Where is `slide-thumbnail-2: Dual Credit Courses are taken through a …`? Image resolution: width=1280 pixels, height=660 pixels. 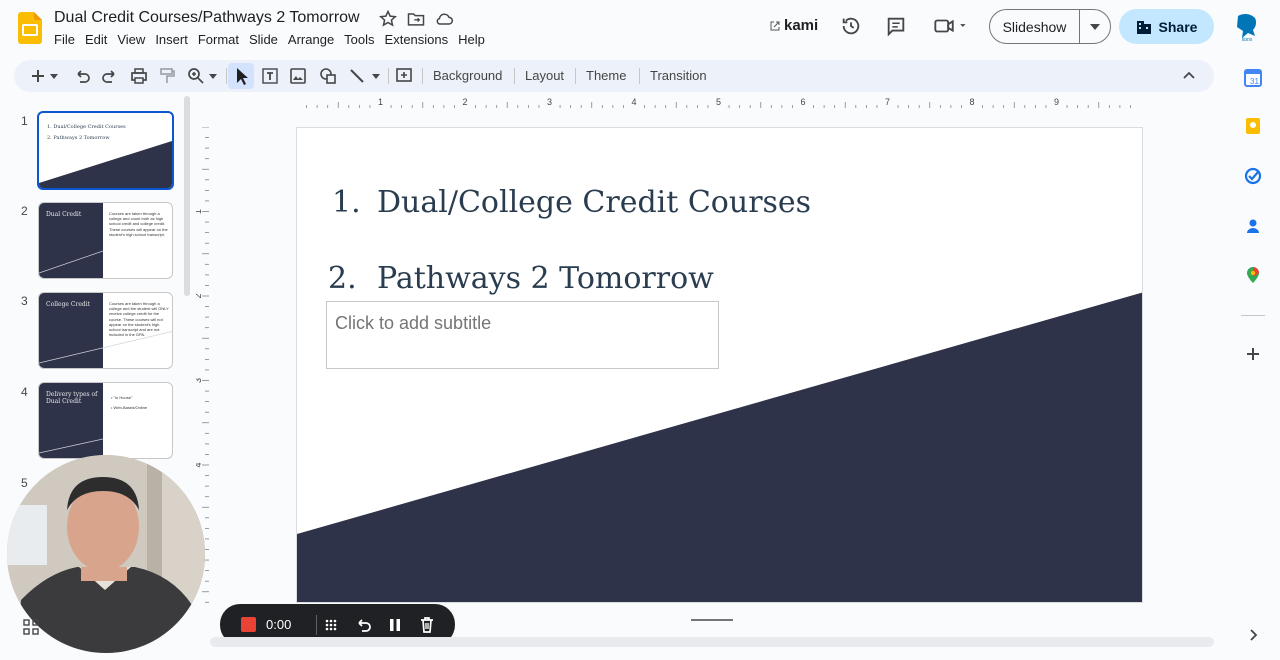
slide-thumbnail-2: Dual Credit Courses are taken through a … is located at coordinates (105, 240).